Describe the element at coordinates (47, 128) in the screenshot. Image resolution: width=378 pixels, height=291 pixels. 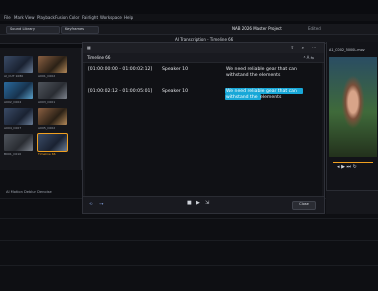
I see `clip-name: A005_C002` at that location.